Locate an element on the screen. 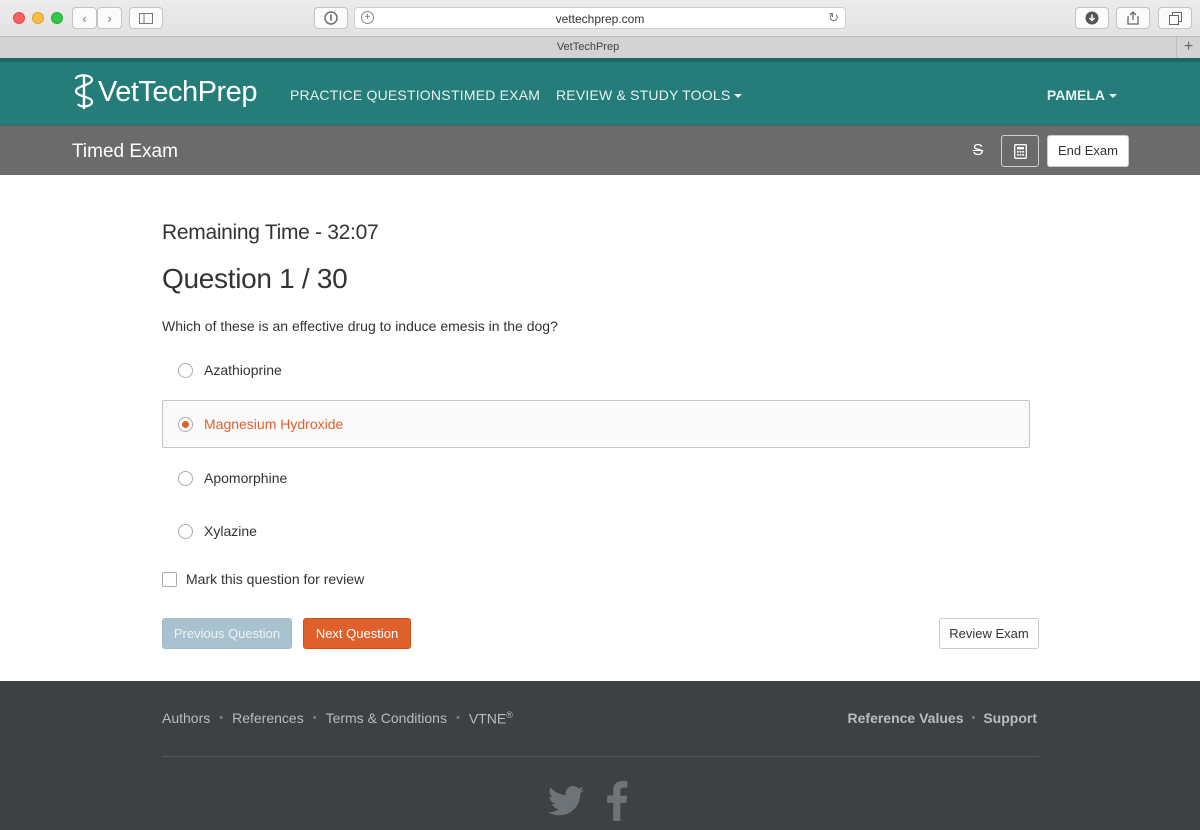 This screenshot has height=830, width=1200. user-name: PAMELA is located at coordinates (1075, 95).